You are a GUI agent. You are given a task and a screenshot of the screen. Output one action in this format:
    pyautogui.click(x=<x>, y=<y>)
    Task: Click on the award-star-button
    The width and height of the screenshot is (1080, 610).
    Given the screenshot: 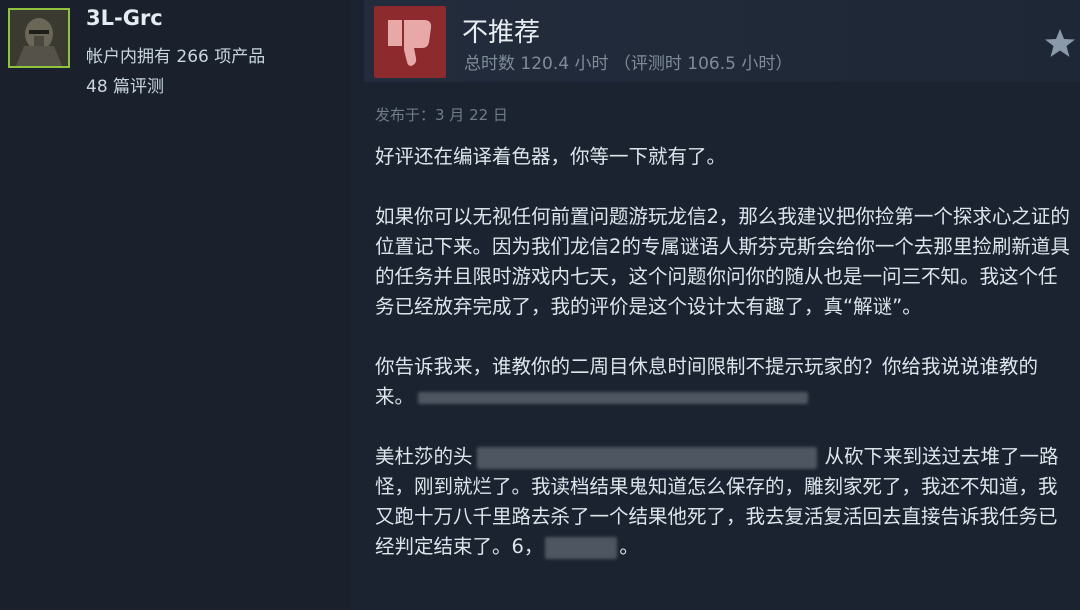 What is the action you would take?
    pyautogui.click(x=1060, y=43)
    